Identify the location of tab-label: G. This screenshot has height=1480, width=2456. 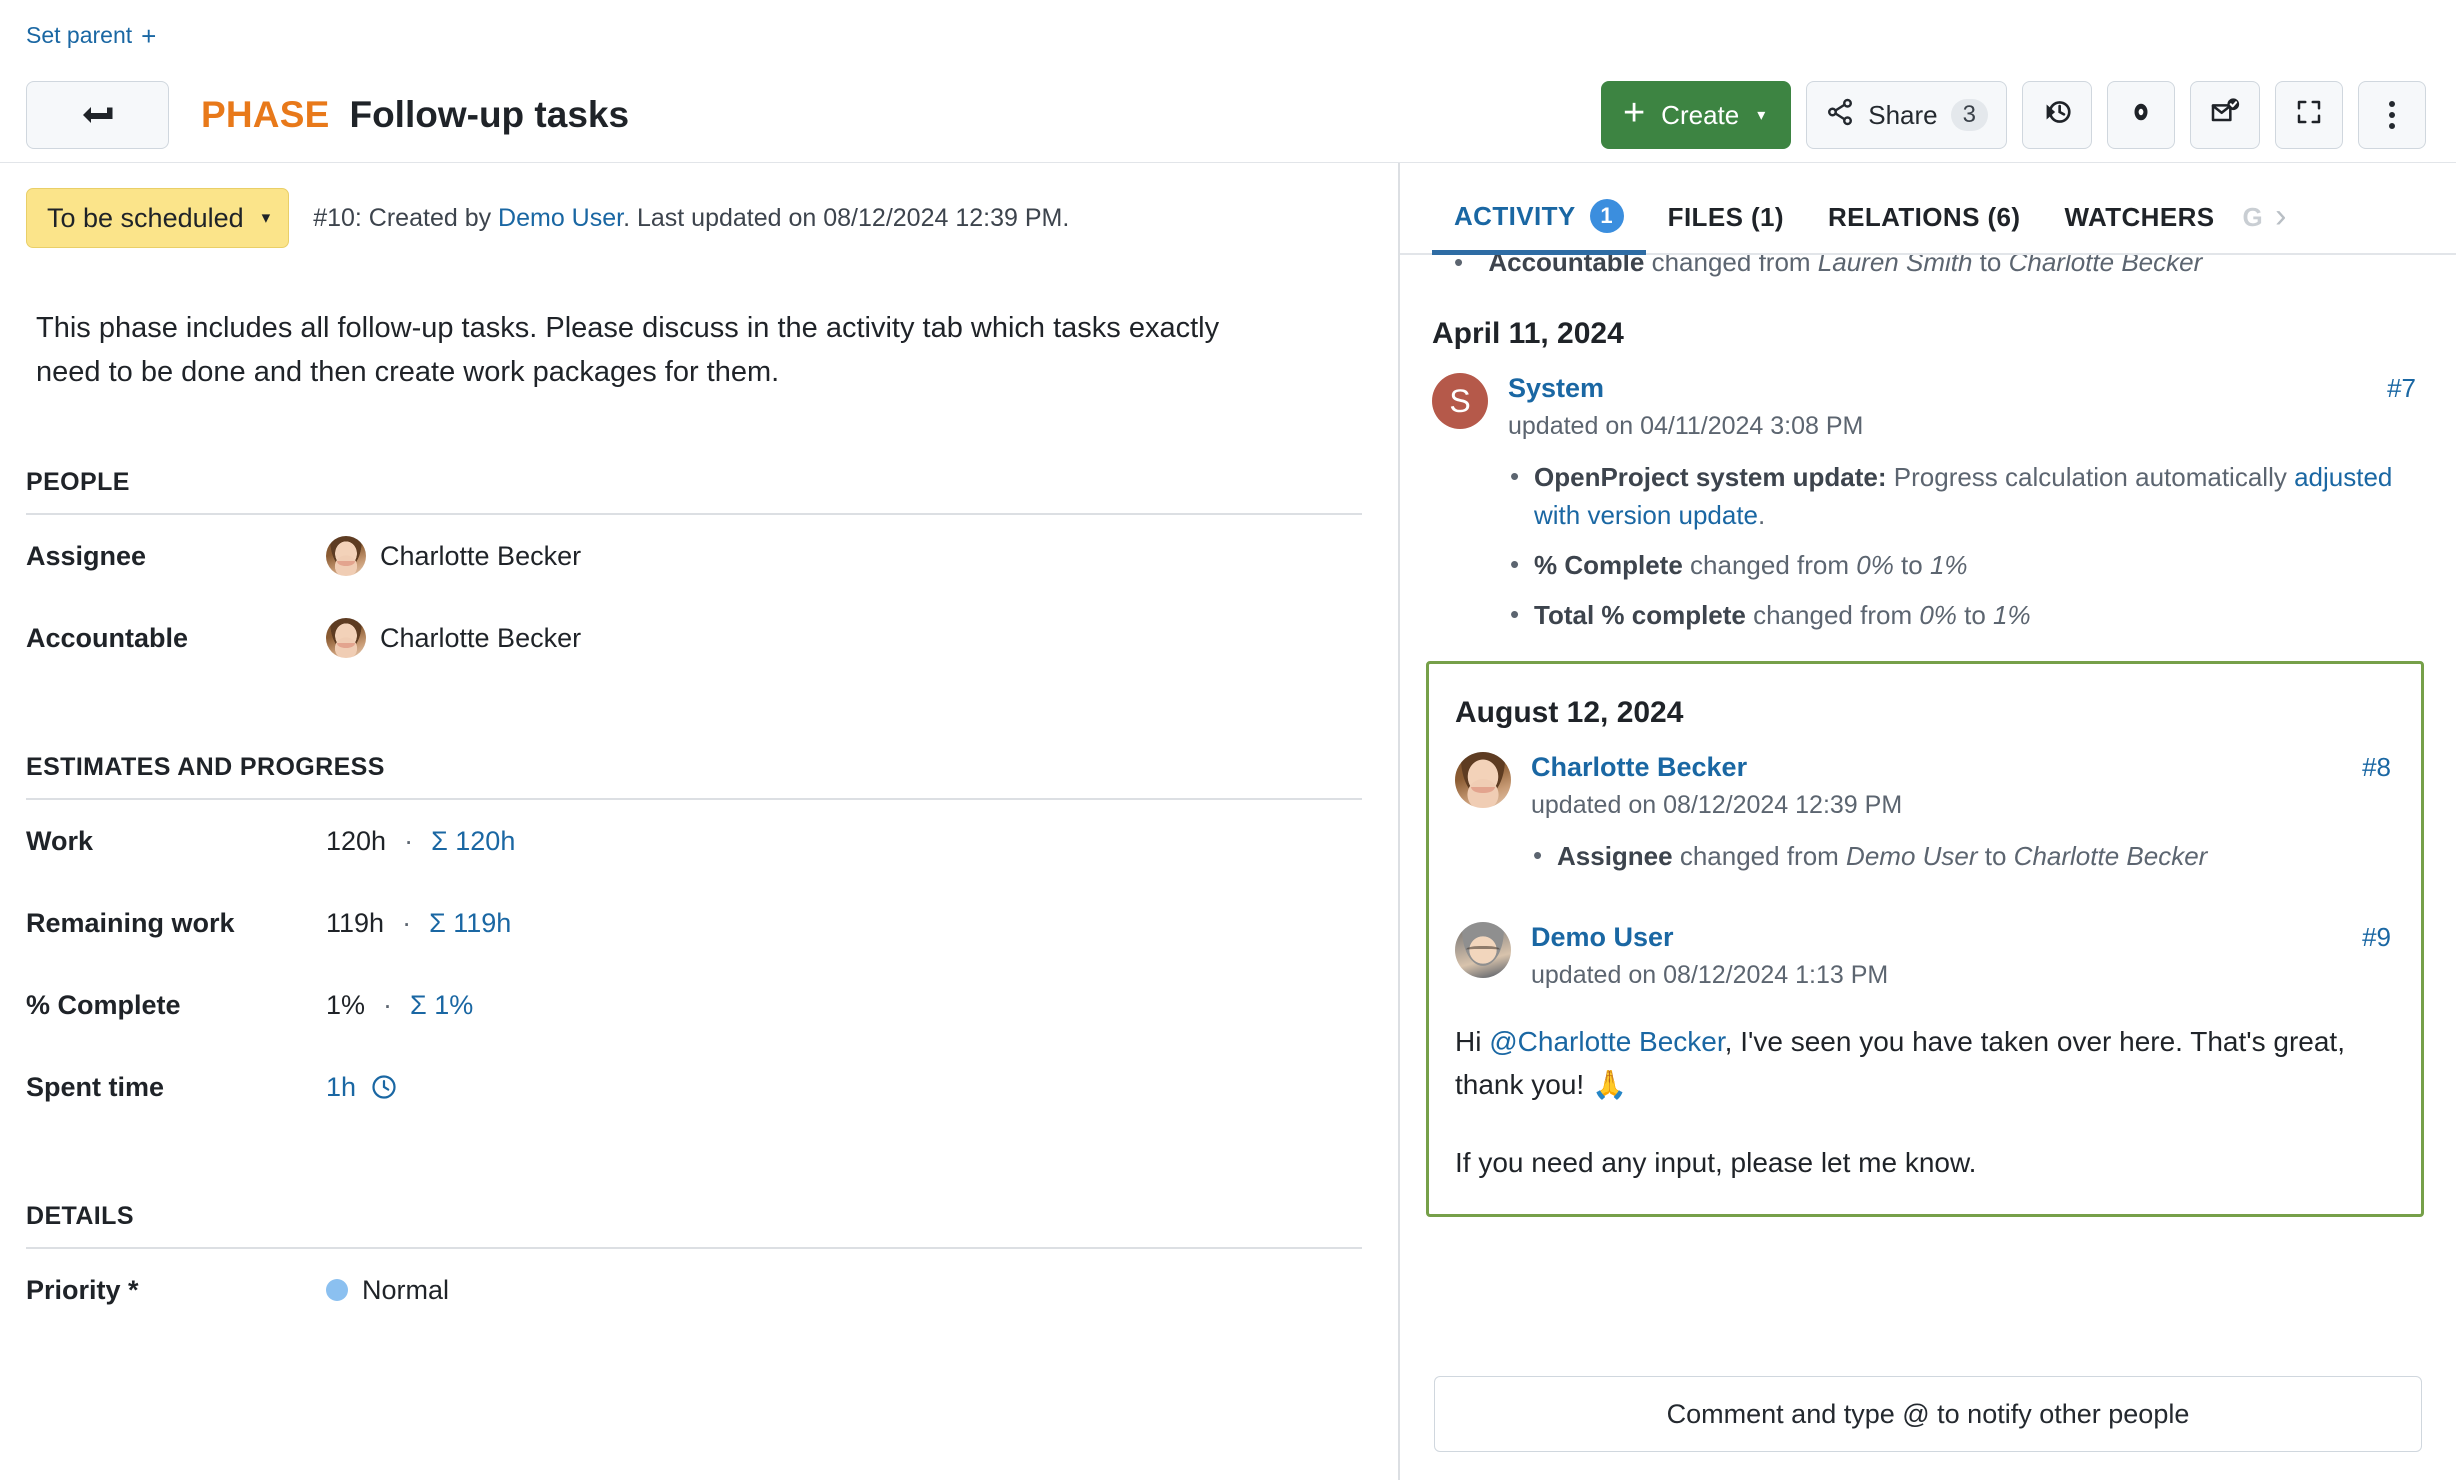
(2253, 217).